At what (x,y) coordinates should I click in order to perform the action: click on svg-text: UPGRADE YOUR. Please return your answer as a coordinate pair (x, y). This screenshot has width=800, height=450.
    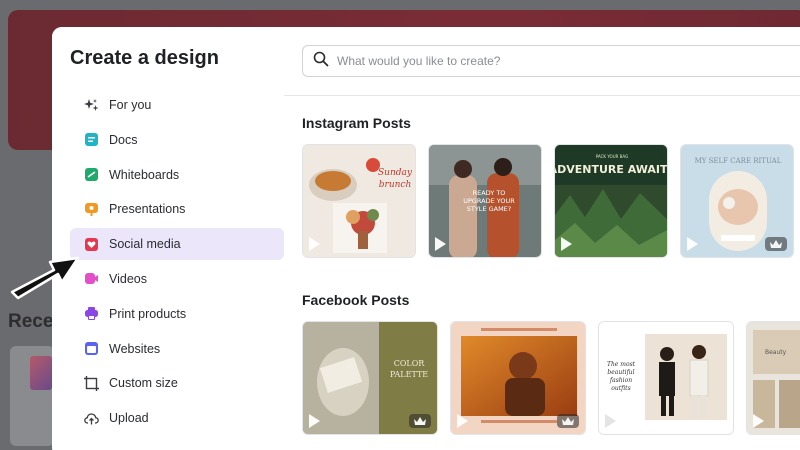
    Looking at the image, I should click on (489, 201).